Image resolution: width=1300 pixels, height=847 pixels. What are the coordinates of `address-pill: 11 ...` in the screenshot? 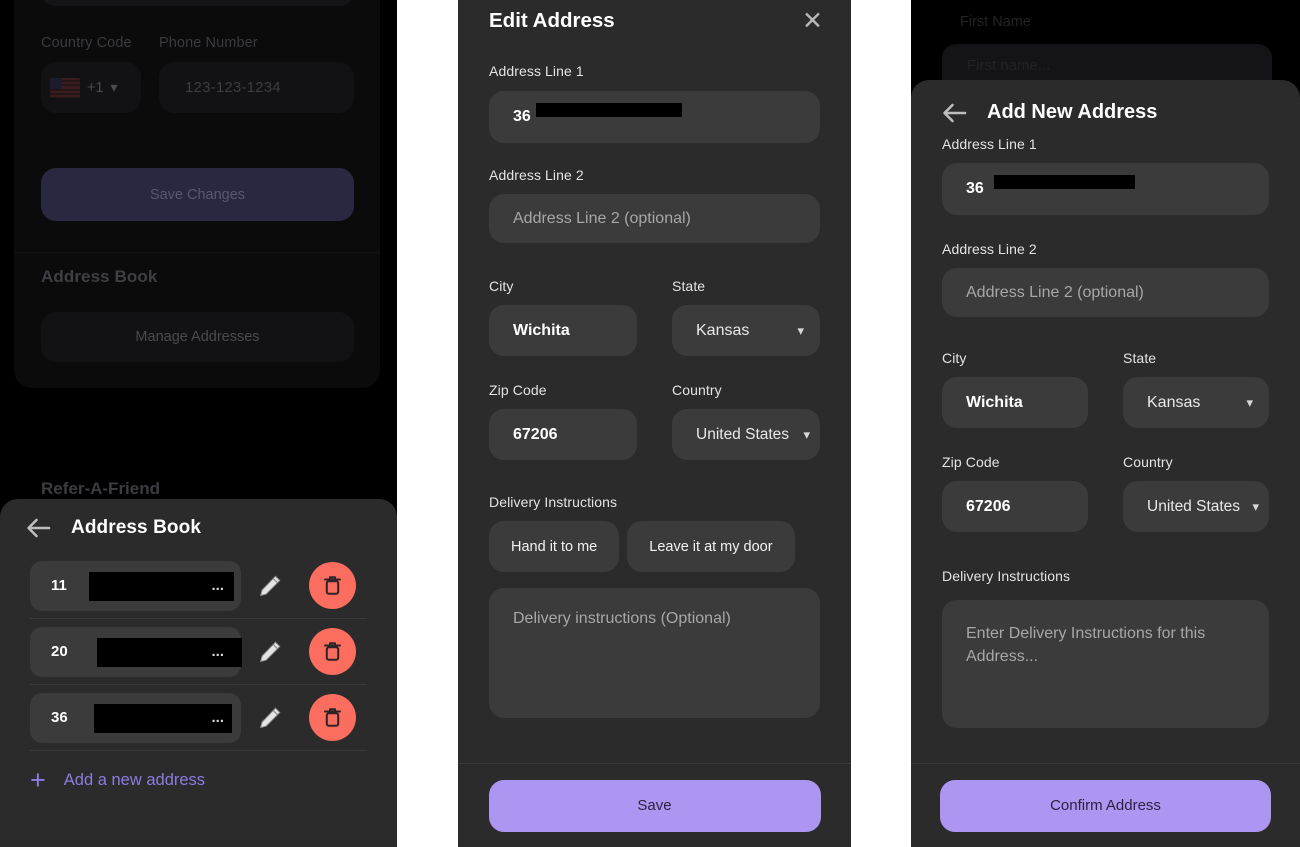 It's located at (135, 585).